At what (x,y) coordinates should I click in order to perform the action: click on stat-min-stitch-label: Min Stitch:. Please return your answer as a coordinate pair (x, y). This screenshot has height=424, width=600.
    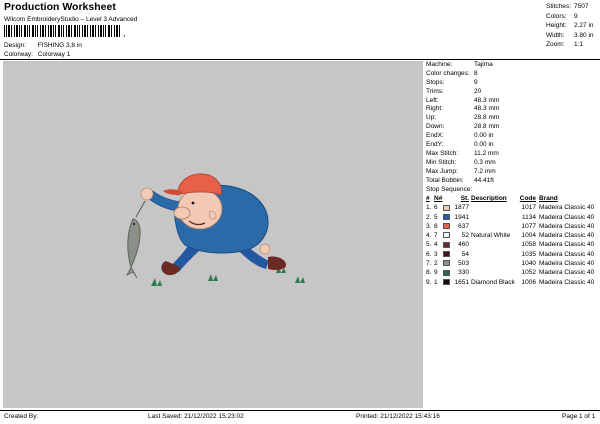
    Looking at the image, I should click on (441, 162).